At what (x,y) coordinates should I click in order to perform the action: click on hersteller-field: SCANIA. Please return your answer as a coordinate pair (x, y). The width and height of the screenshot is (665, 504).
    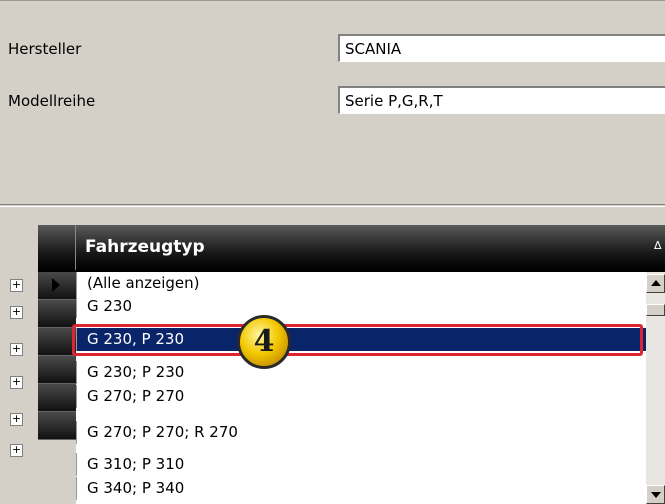
    Looking at the image, I should click on (501, 48).